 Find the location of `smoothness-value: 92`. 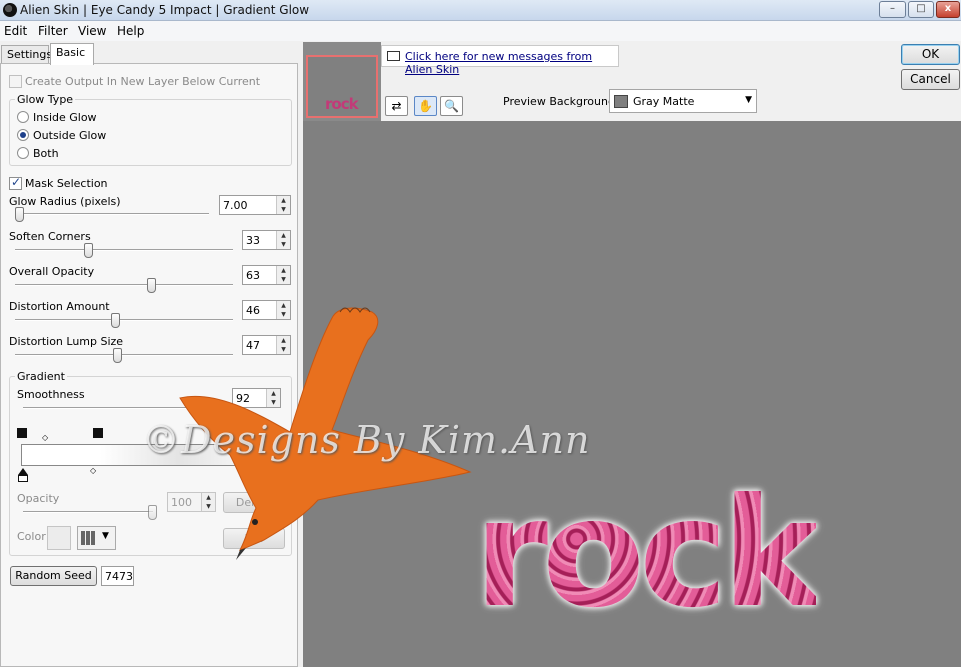

smoothness-value: 92 is located at coordinates (243, 398).